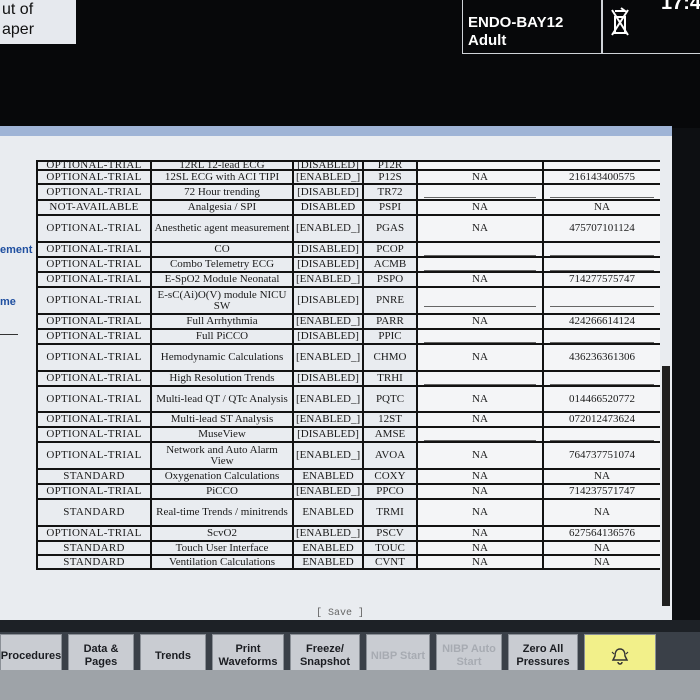 Image resolution: width=700 pixels, height=700 pixels. What do you see at coordinates (601, 357) in the screenshot?
I see `cell-serial: 436236361306` at bounding box center [601, 357].